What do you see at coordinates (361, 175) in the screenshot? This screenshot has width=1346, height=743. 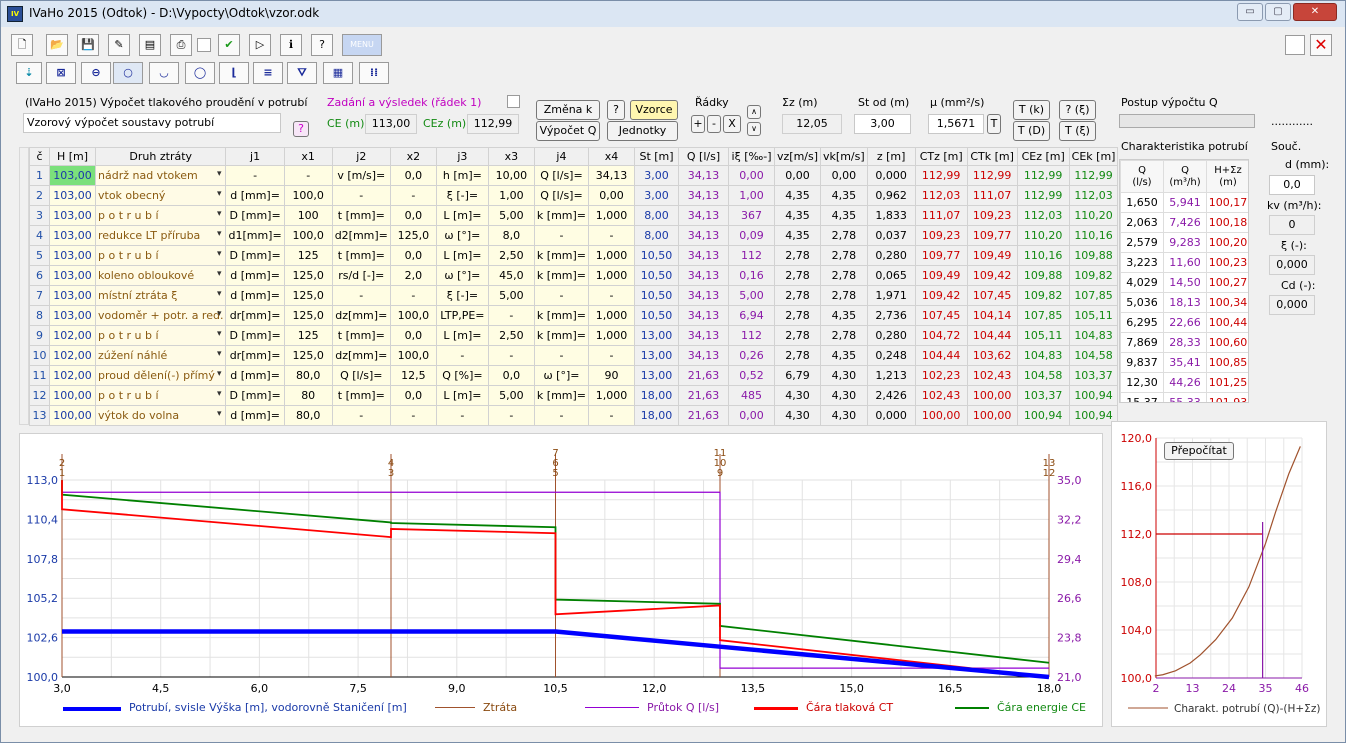 I see `cell-j2: v [m/s]=` at bounding box center [361, 175].